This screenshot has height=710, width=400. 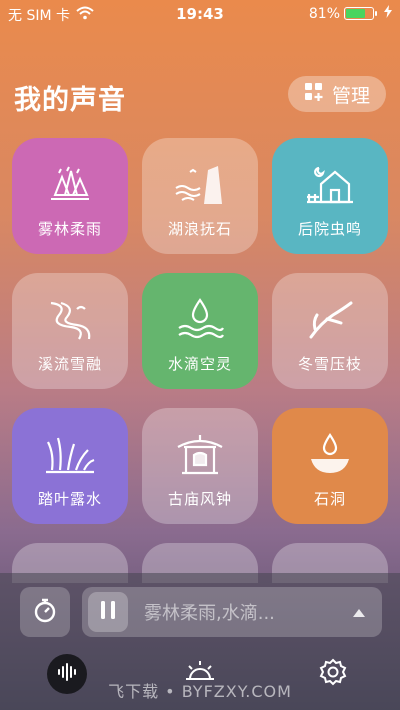 What do you see at coordinates (329, 364) in the screenshot?
I see `sound-label: 冬雪压枝` at bounding box center [329, 364].